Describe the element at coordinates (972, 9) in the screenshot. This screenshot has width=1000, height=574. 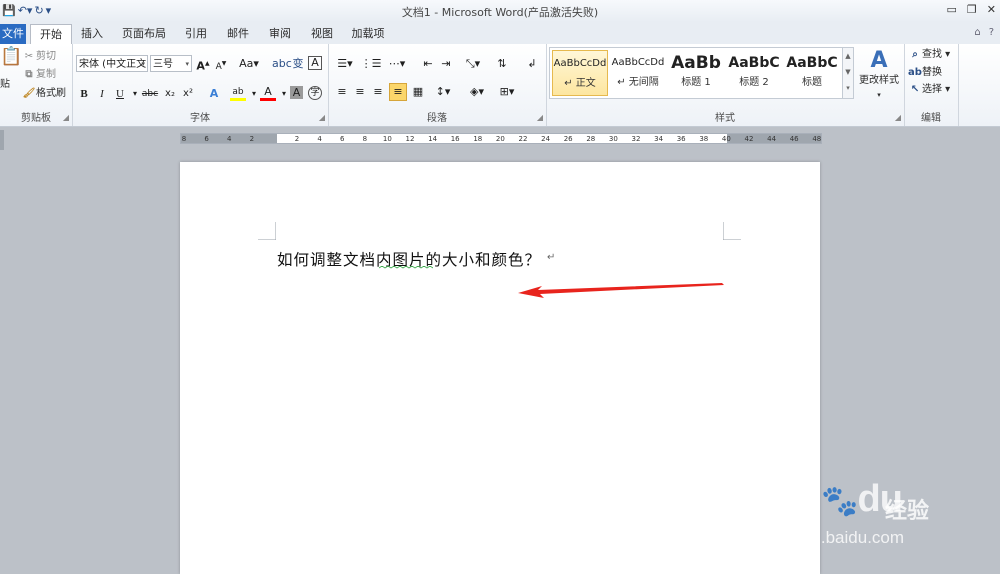
I see `restore-icon: ❐` at that location.